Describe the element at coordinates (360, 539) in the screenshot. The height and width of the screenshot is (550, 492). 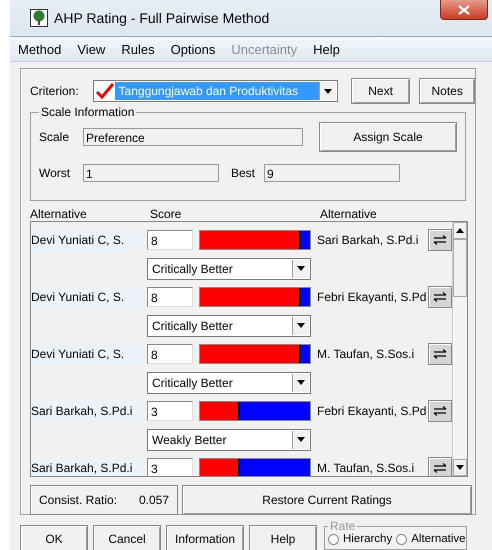
I see `radio-option: Hierarchy` at that location.